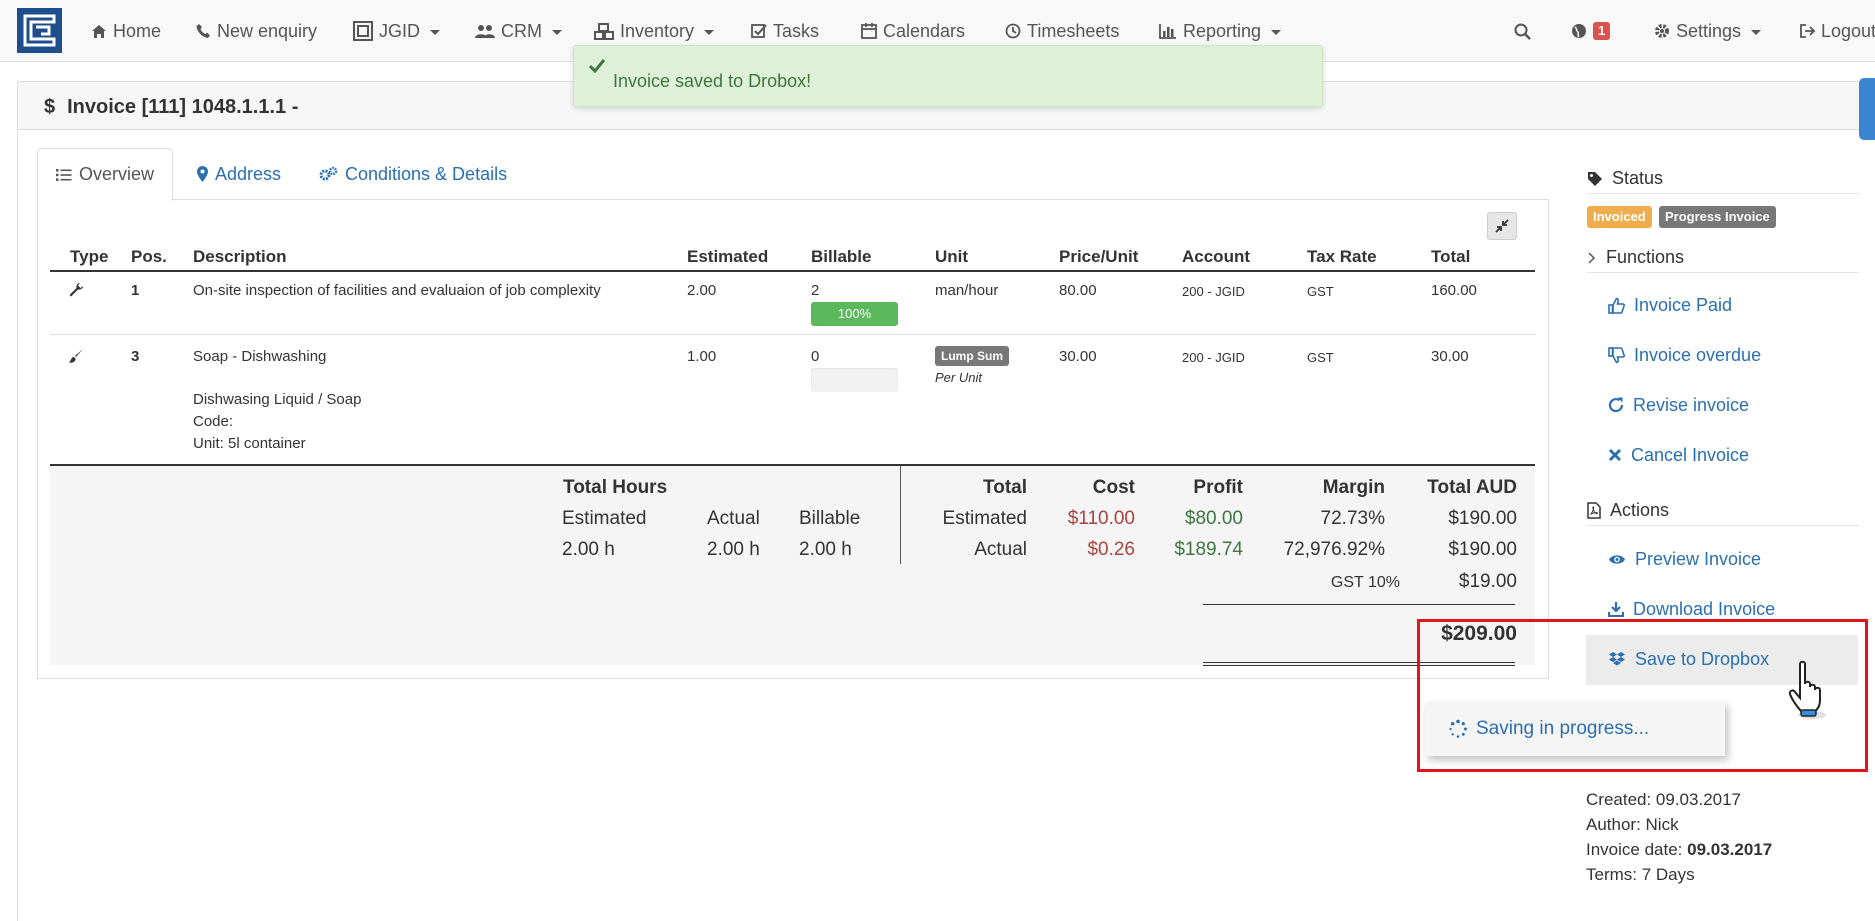 The height and width of the screenshot is (921, 1875). What do you see at coordinates (1670, 305) in the screenshot?
I see `invoice-paid-link: Invoice Paid` at bounding box center [1670, 305].